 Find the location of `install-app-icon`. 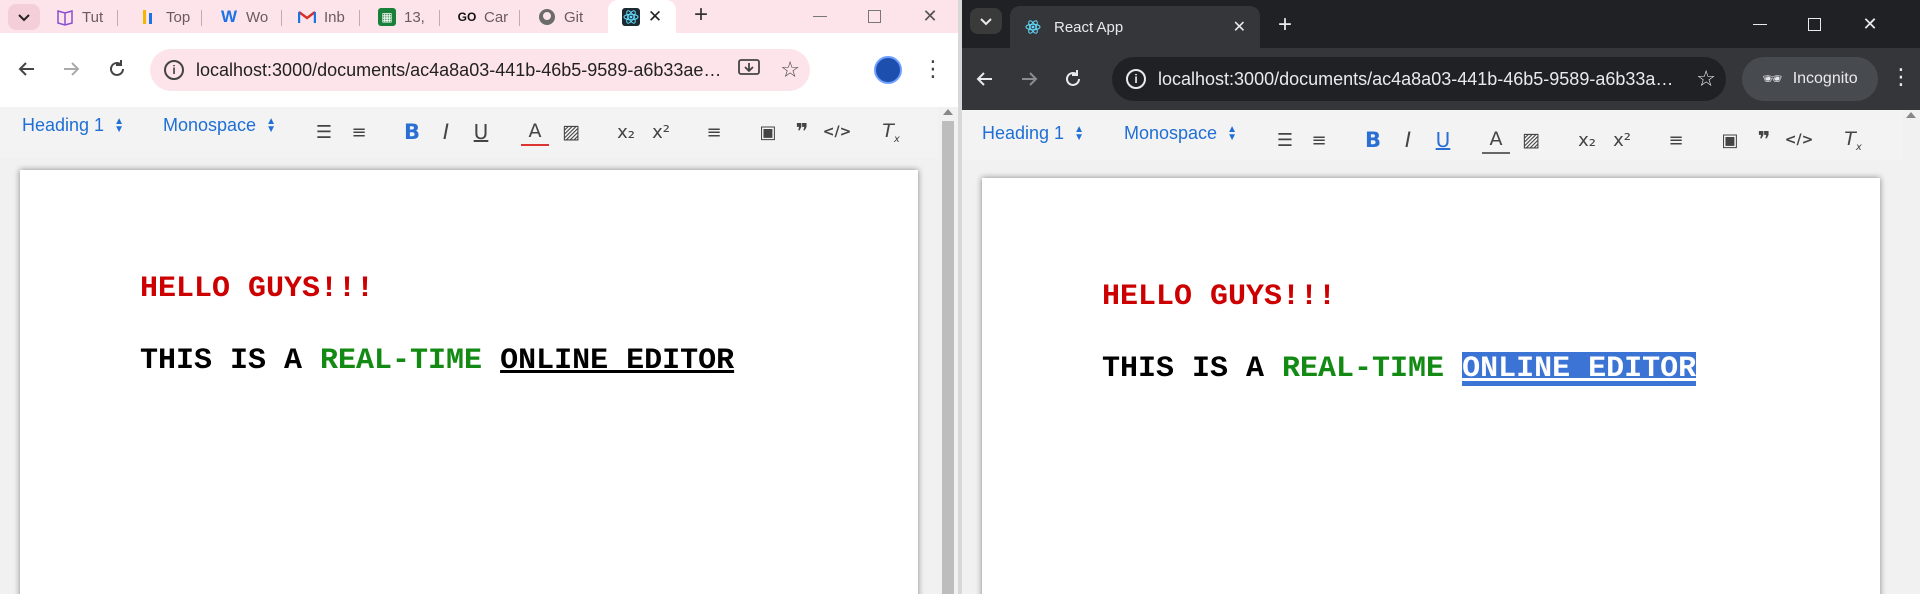

install-app-icon is located at coordinates (749, 70).